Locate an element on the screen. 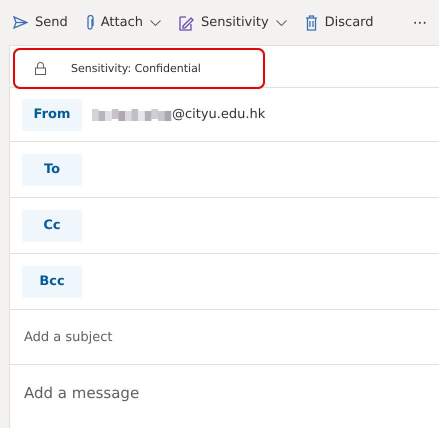  sensitivity-bar: Sensitivity: Confidential is located at coordinates (139, 68).